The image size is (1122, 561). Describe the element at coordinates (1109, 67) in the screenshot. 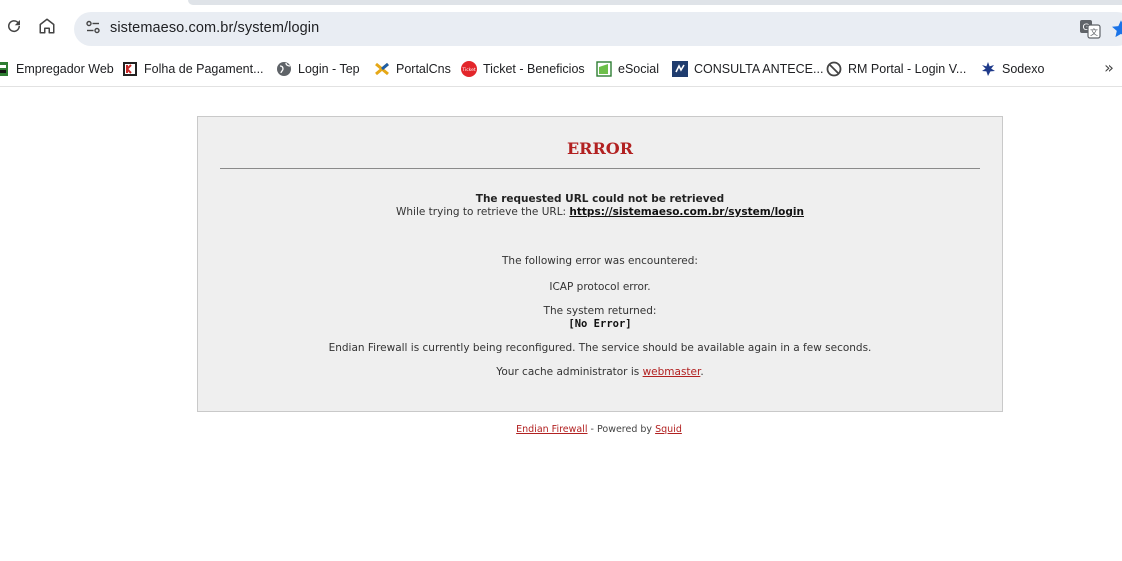

I see `more-bookmarks-chevron-icon: »` at that location.